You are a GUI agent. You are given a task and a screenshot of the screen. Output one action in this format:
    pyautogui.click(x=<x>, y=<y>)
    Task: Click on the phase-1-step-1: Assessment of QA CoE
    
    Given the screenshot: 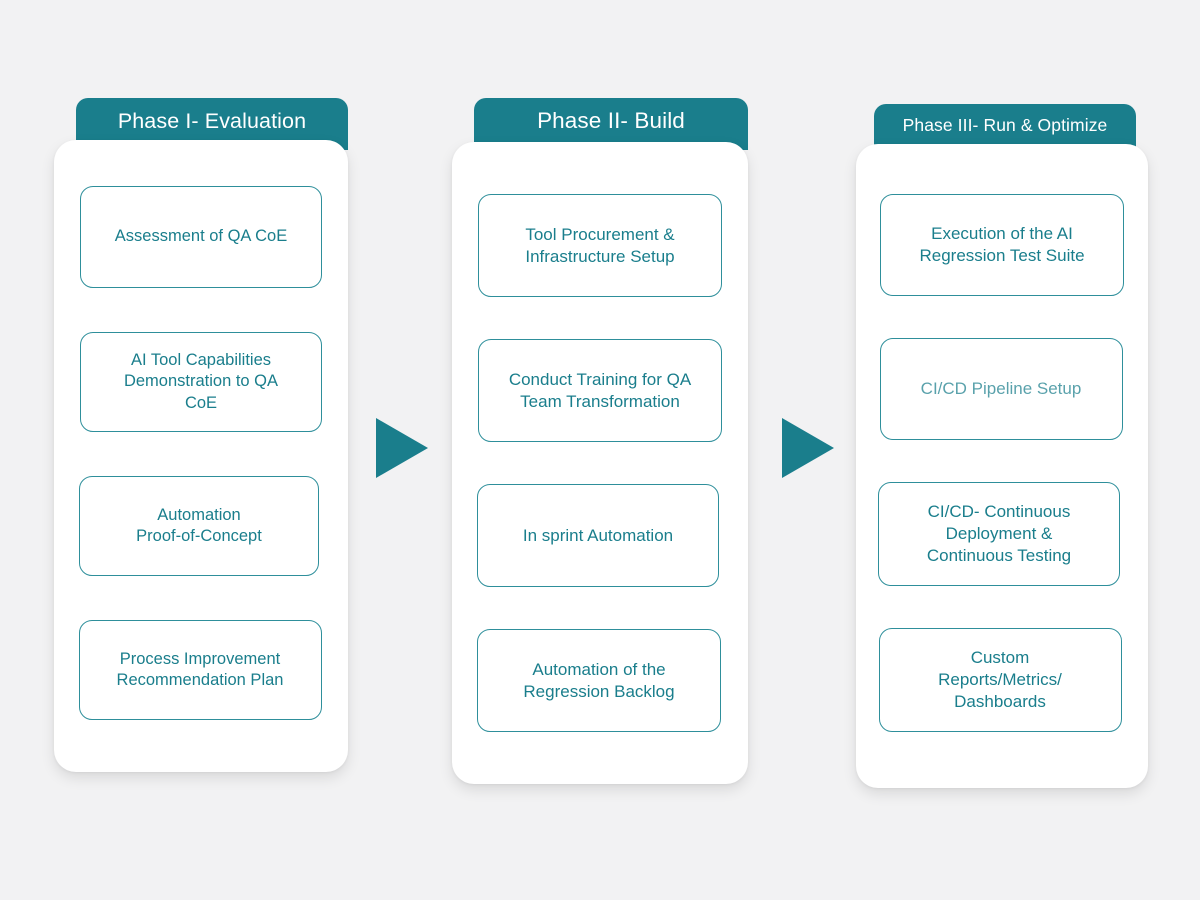 What is the action you would take?
    pyautogui.click(x=201, y=237)
    